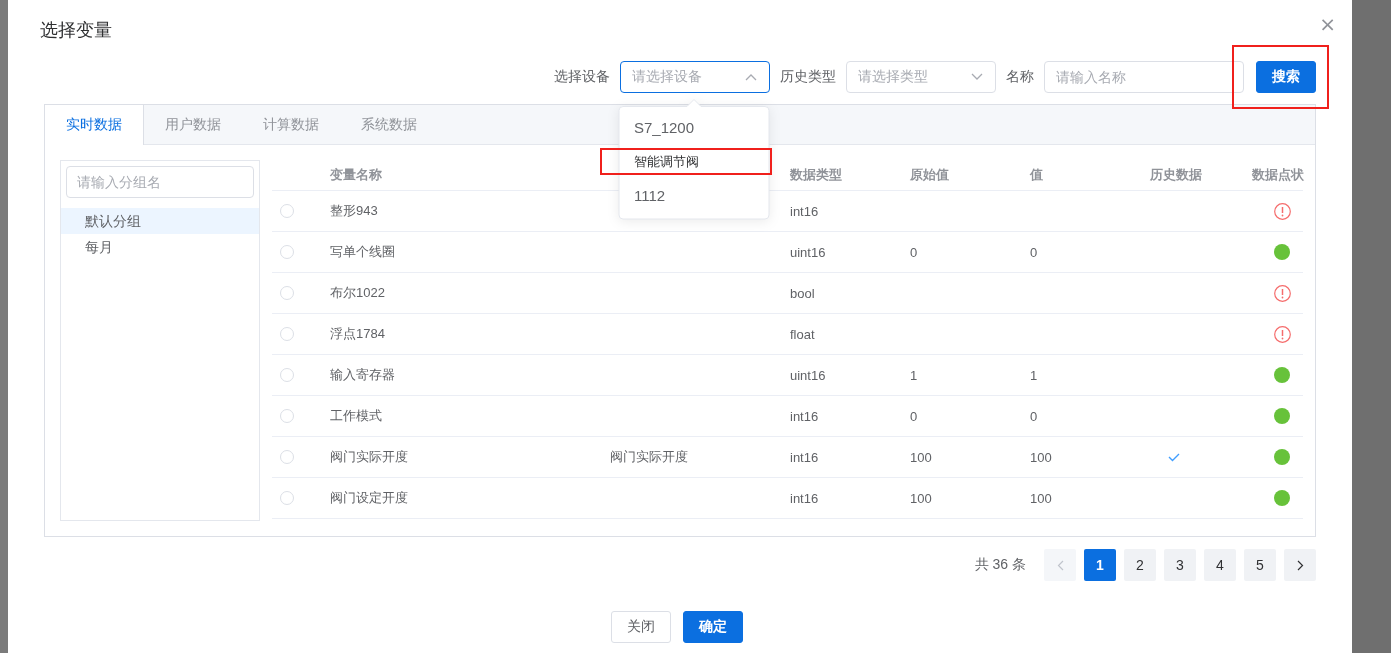 Image resolution: width=1391 pixels, height=653 pixels. I want to click on table-cell: float, so click(802, 334).